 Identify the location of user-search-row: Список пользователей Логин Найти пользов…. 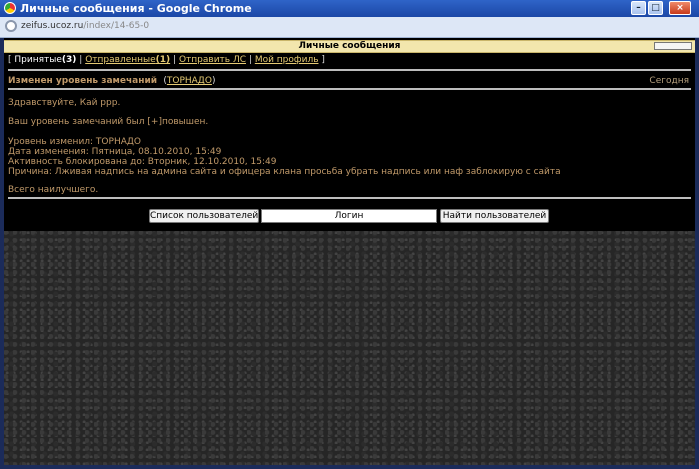
(349, 216).